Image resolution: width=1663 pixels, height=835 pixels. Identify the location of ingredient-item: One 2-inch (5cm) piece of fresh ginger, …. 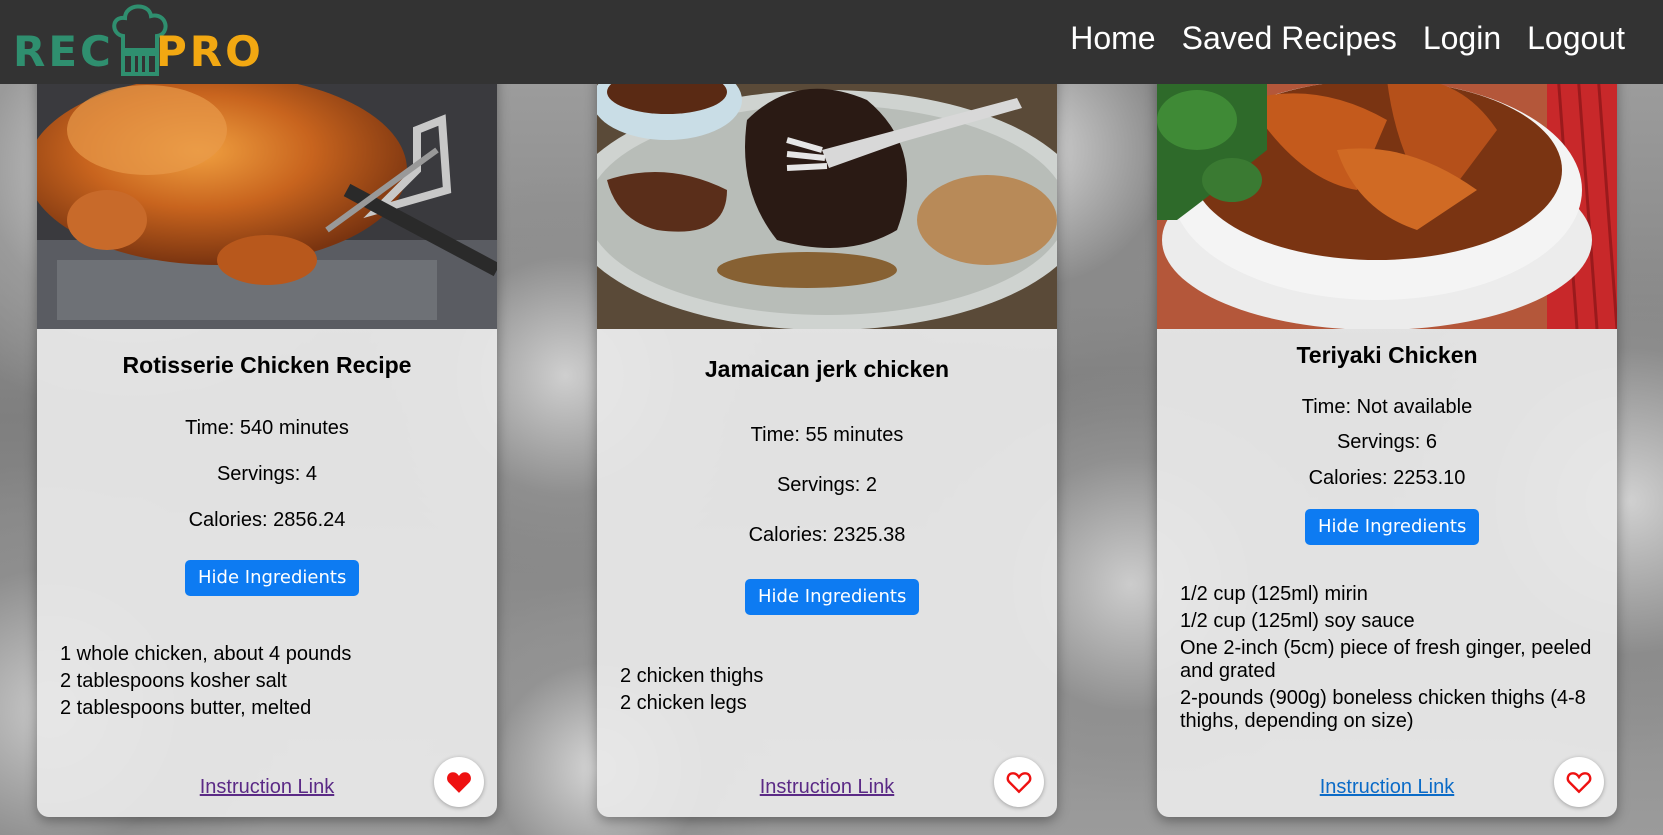
(1386, 659).